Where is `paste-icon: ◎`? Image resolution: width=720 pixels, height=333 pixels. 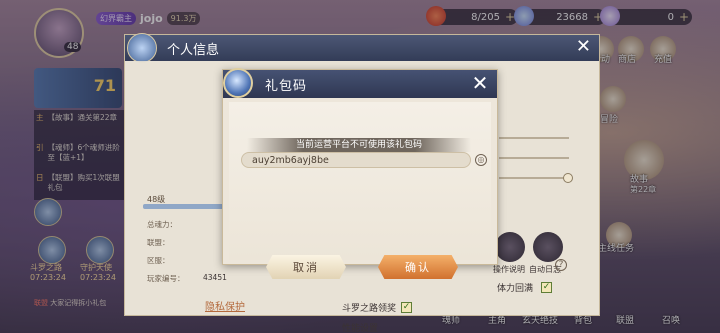 paste-icon: ◎ is located at coordinates (481, 160).